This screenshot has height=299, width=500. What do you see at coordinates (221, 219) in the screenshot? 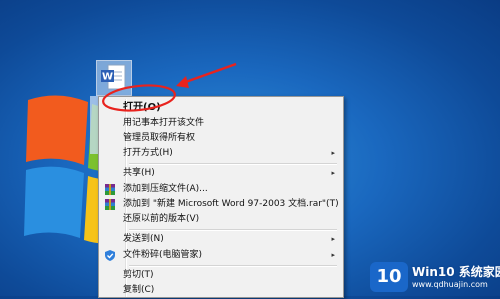
I see `menu-item-restore-previous: 还原以前的版本(V)` at bounding box center [221, 219].